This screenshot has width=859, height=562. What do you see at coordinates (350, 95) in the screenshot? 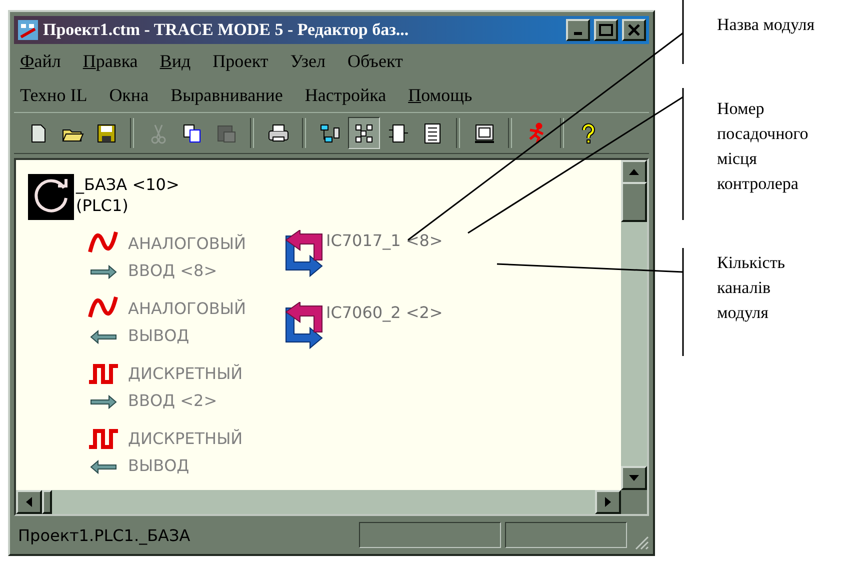
I see `menu-item: Настройка` at bounding box center [350, 95].